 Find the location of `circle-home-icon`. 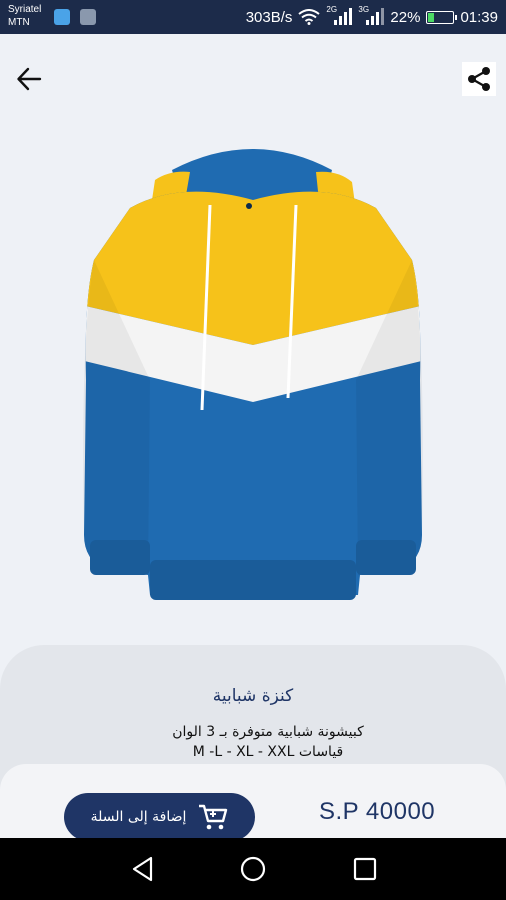

circle-home-icon is located at coordinates (253, 869).